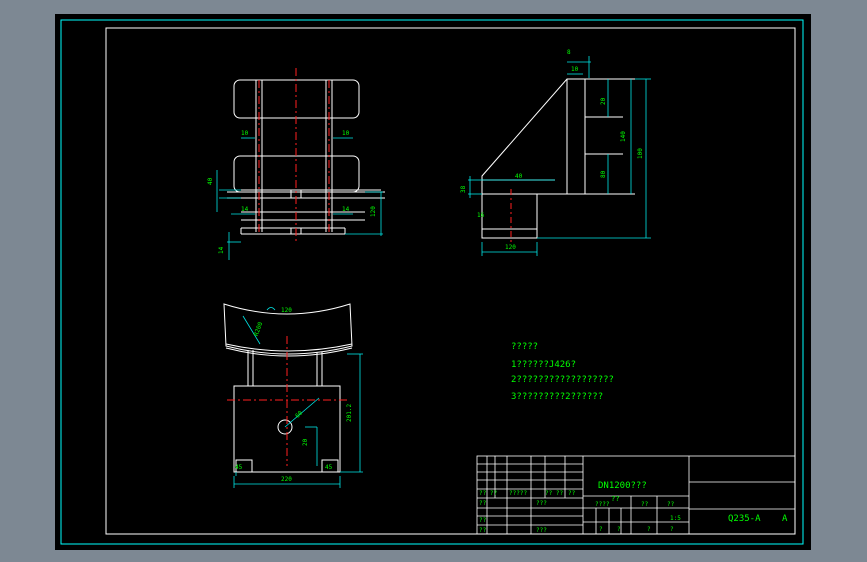  Describe the element at coordinates (524, 347) in the screenshot. I see `notes-title: ?????` at that location.